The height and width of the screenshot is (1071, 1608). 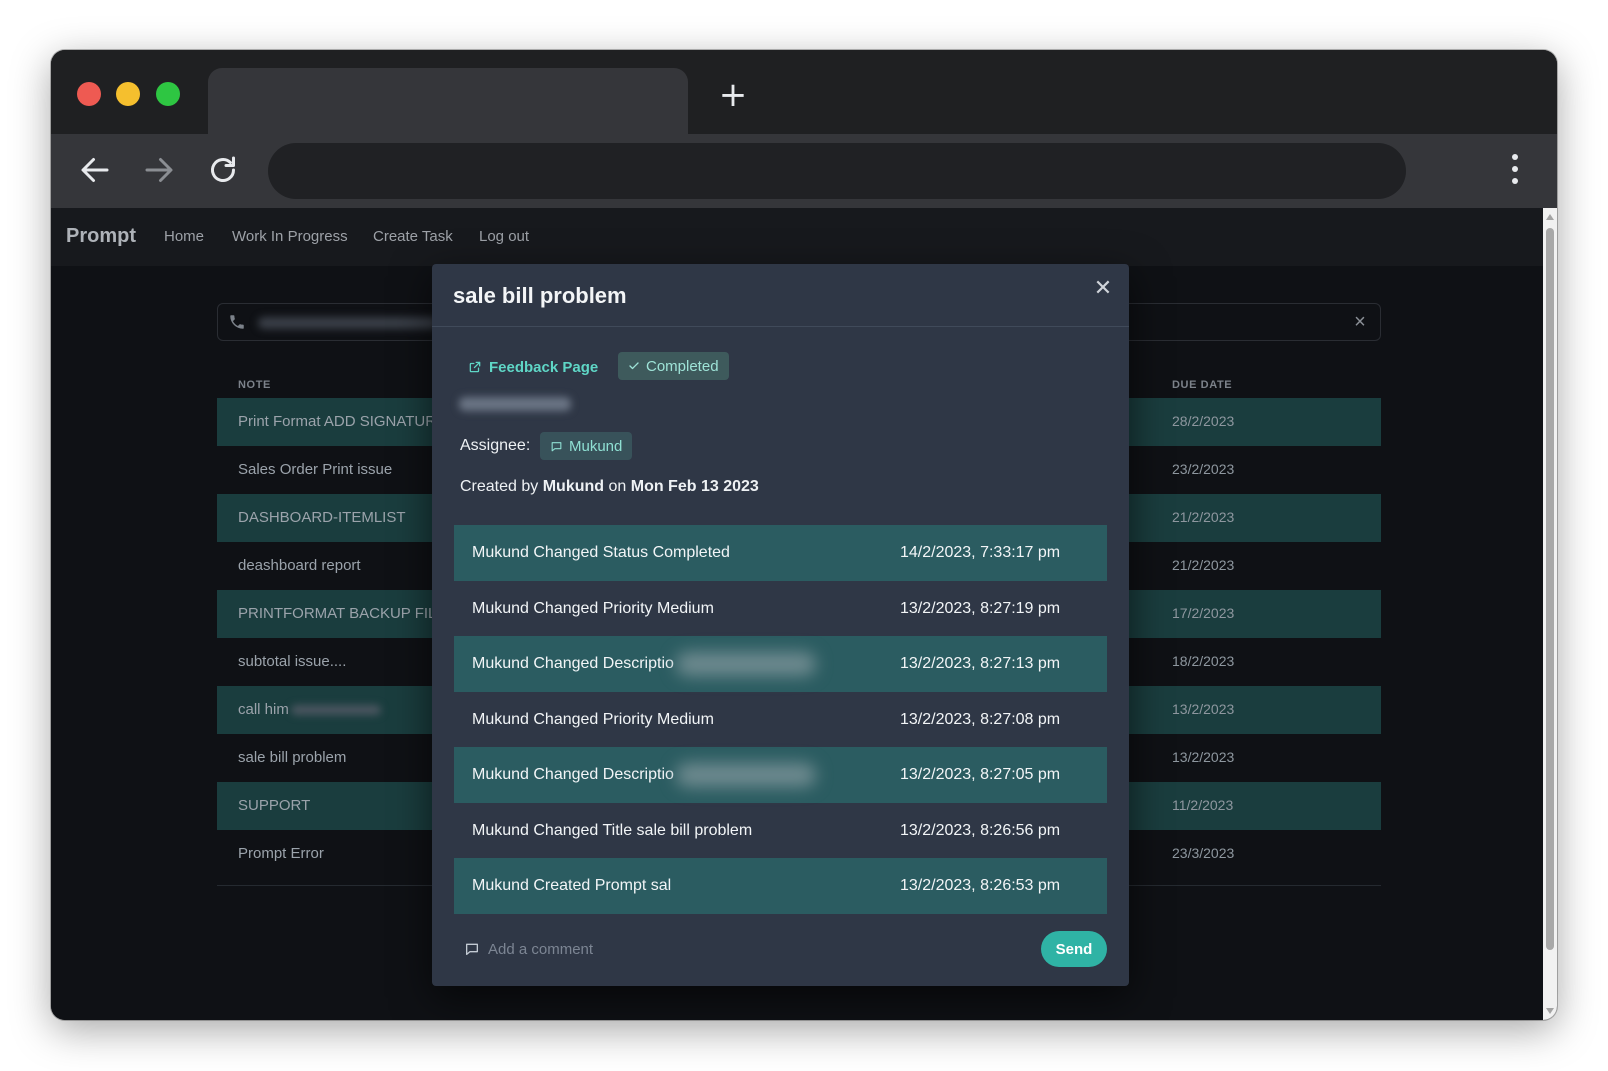 I want to click on back-button, so click(x=95, y=170).